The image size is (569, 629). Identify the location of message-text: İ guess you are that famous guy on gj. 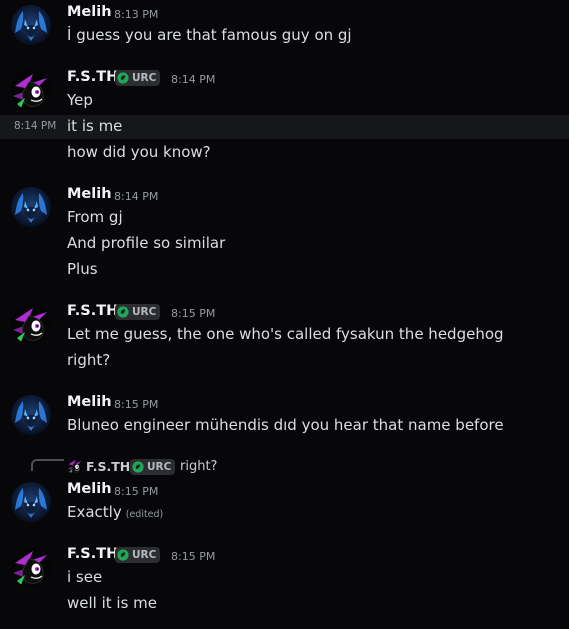
(209, 35).